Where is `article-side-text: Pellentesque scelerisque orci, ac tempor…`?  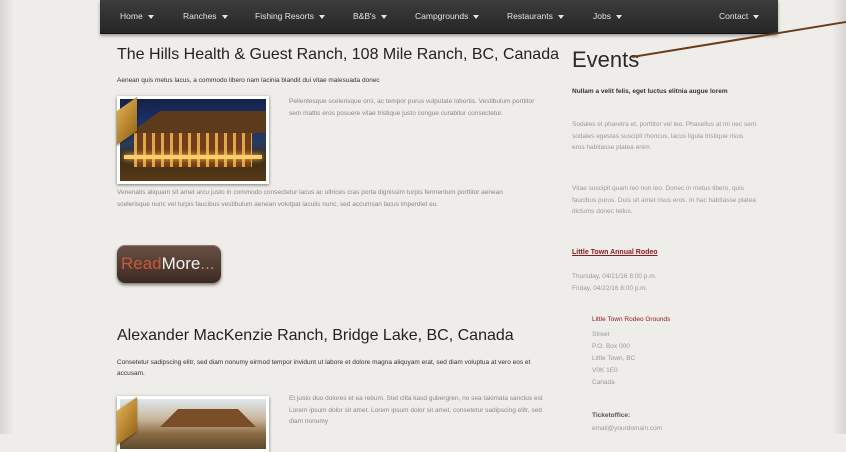 article-side-text: Pellentesque scelerisque orci, ac tempor… is located at coordinates (412, 107).